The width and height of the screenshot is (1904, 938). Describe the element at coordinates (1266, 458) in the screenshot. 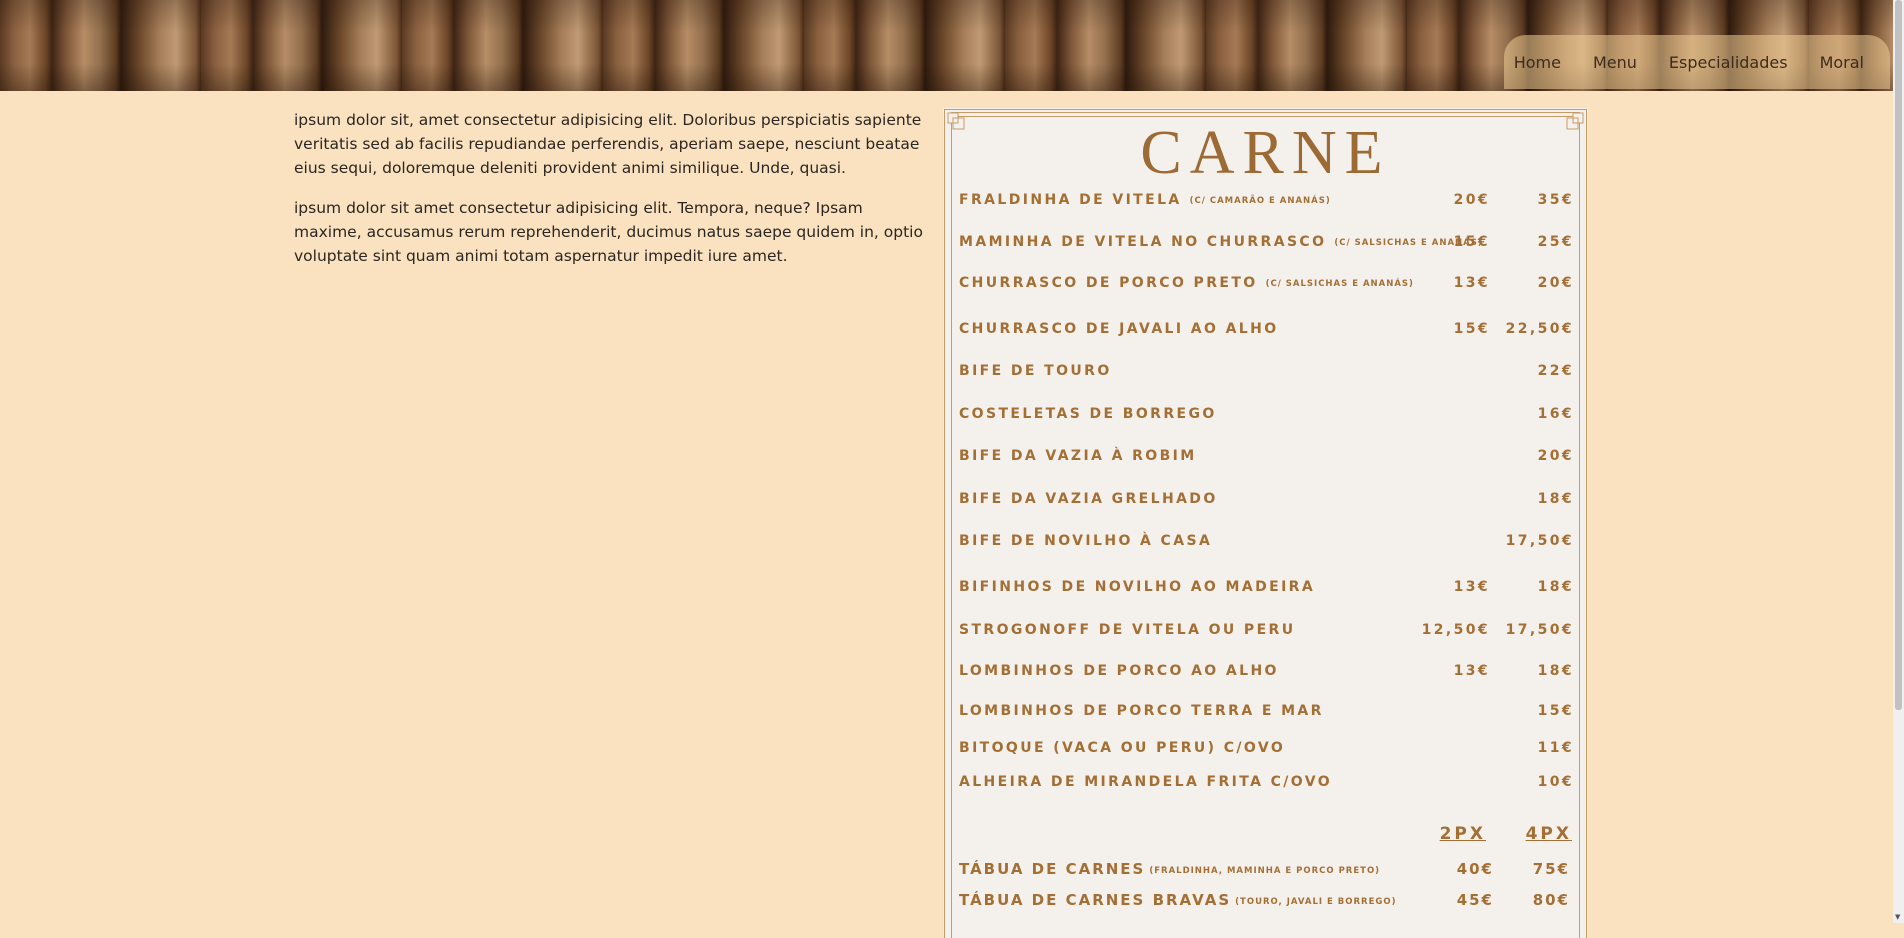

I see `menu-item-row: BIFE DA VAZIA À ROBIM 20€` at that location.